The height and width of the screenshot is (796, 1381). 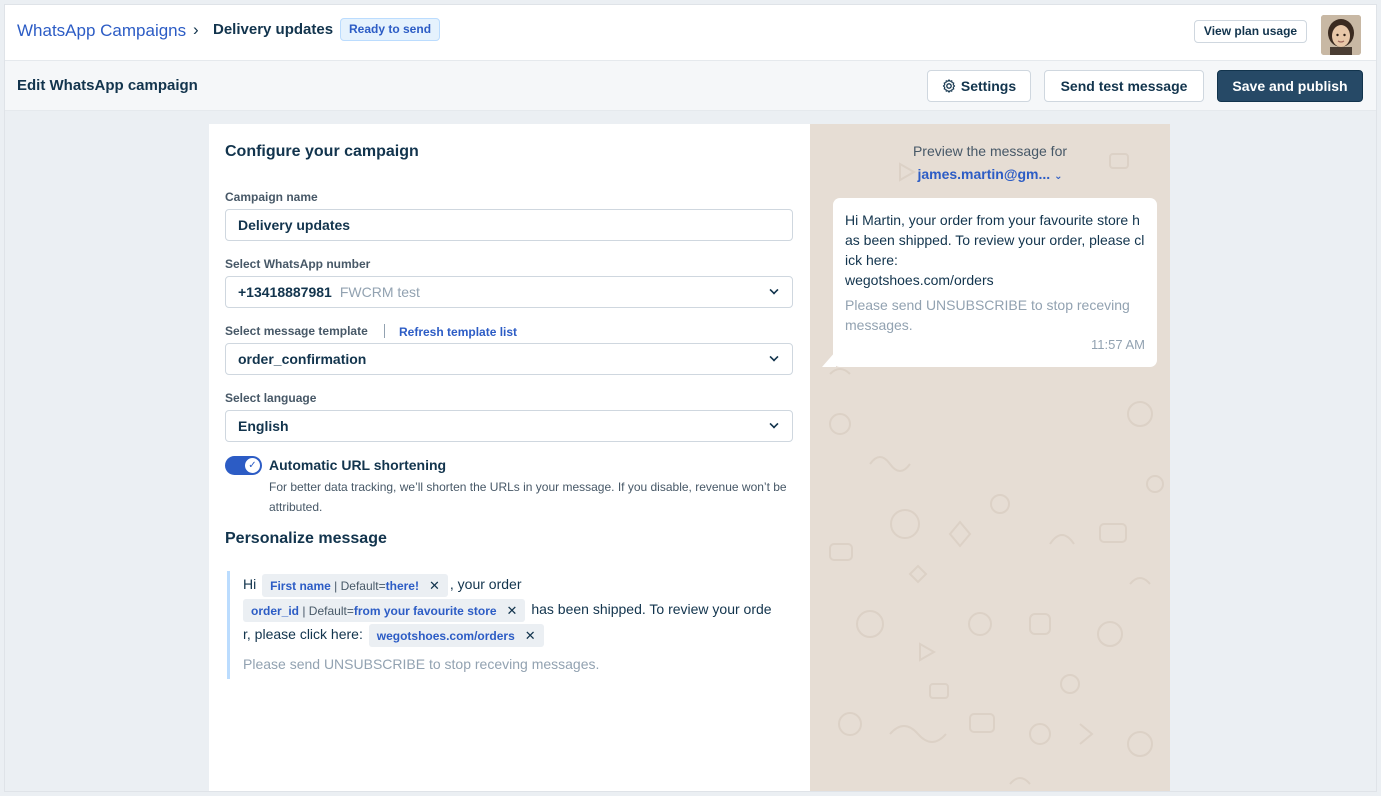 What do you see at coordinates (445, 636) in the screenshot?
I see `chip-link-text: wegotshoes.com/orders` at bounding box center [445, 636].